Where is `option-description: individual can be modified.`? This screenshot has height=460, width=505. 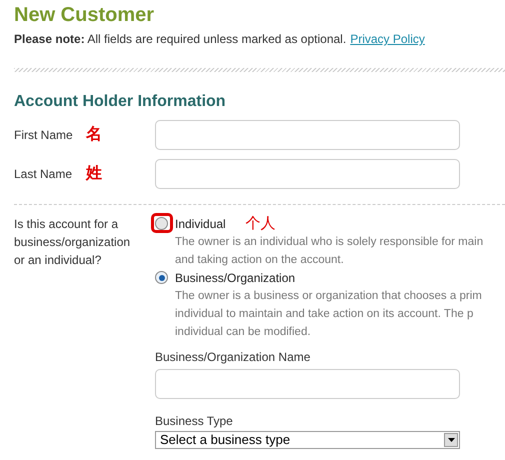 option-description: individual can be modified. is located at coordinates (243, 332).